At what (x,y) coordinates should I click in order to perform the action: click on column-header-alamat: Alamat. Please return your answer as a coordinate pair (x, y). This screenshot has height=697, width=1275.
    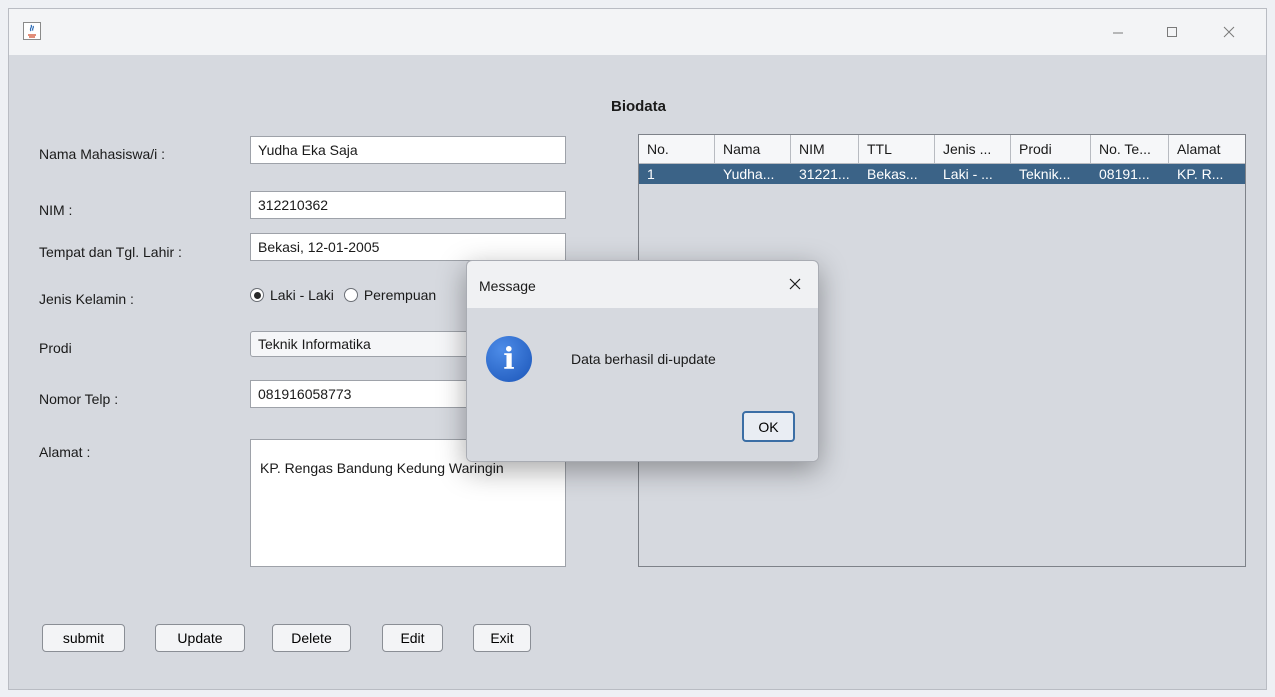
    Looking at the image, I should click on (1207, 149).